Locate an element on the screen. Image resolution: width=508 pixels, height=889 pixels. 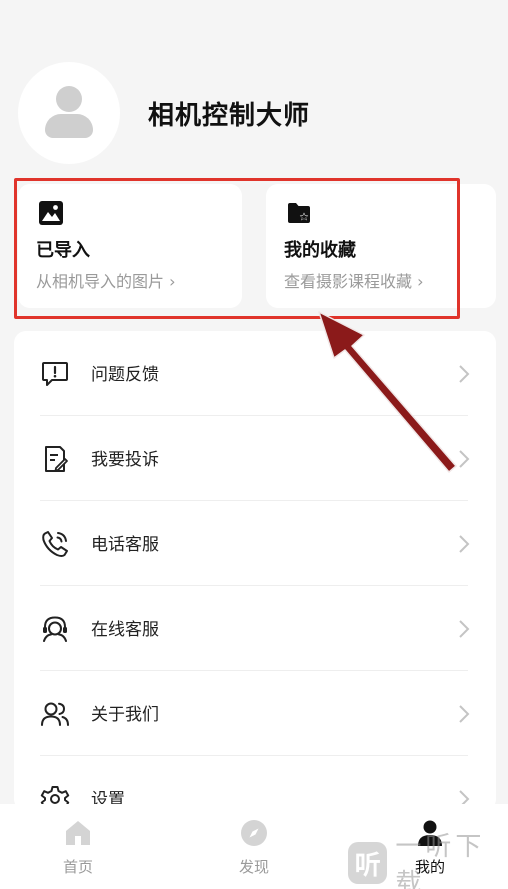
menu-item-about: 关于我们 is located at coordinates (255, 713).